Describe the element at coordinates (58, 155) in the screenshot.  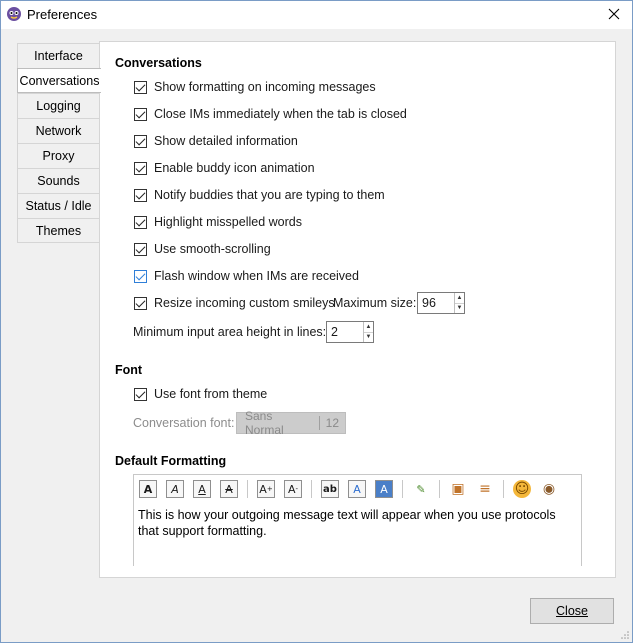
I see `tab-proxy: Proxy` at that location.